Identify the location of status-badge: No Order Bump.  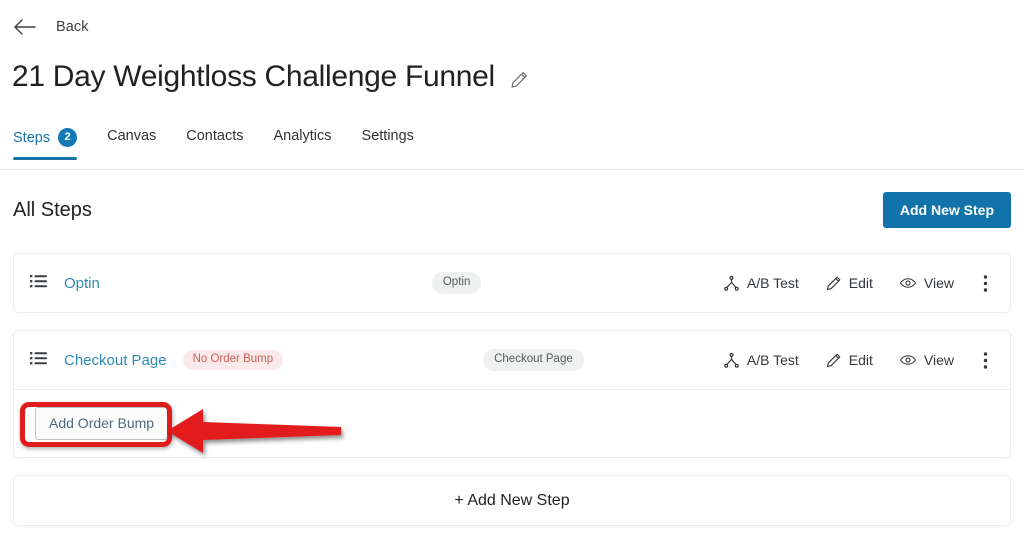
(233, 360).